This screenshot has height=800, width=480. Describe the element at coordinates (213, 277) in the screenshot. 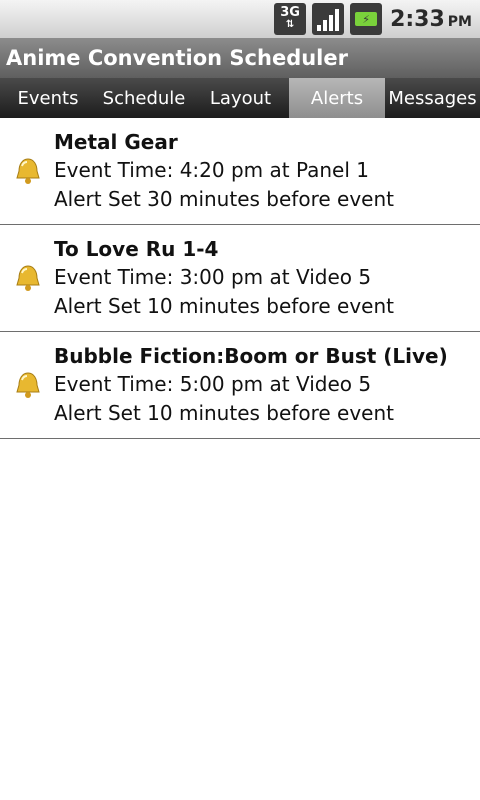

I see `alert-event-time: Event Time: 3:00 pm at Video 5` at that location.